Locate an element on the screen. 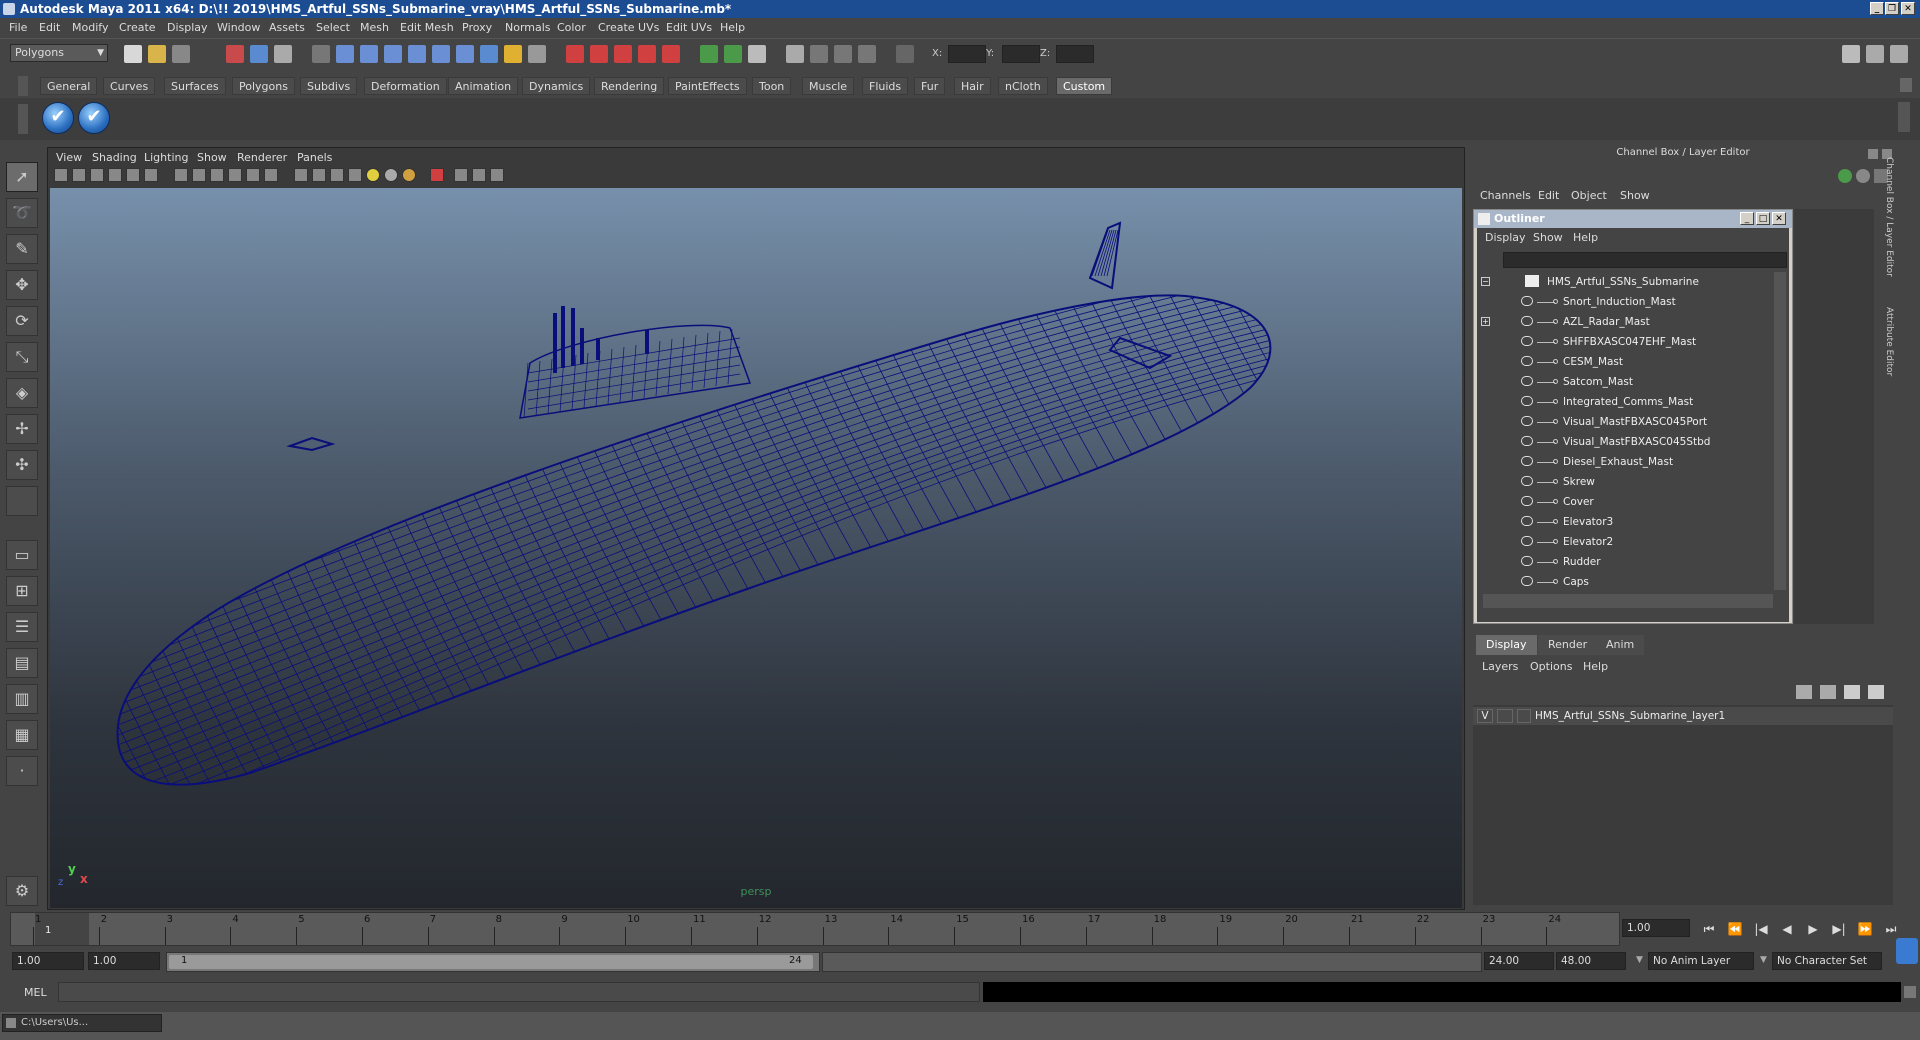 This screenshot has height=1040, width=1920. help-icon is located at coordinates (489, 54).